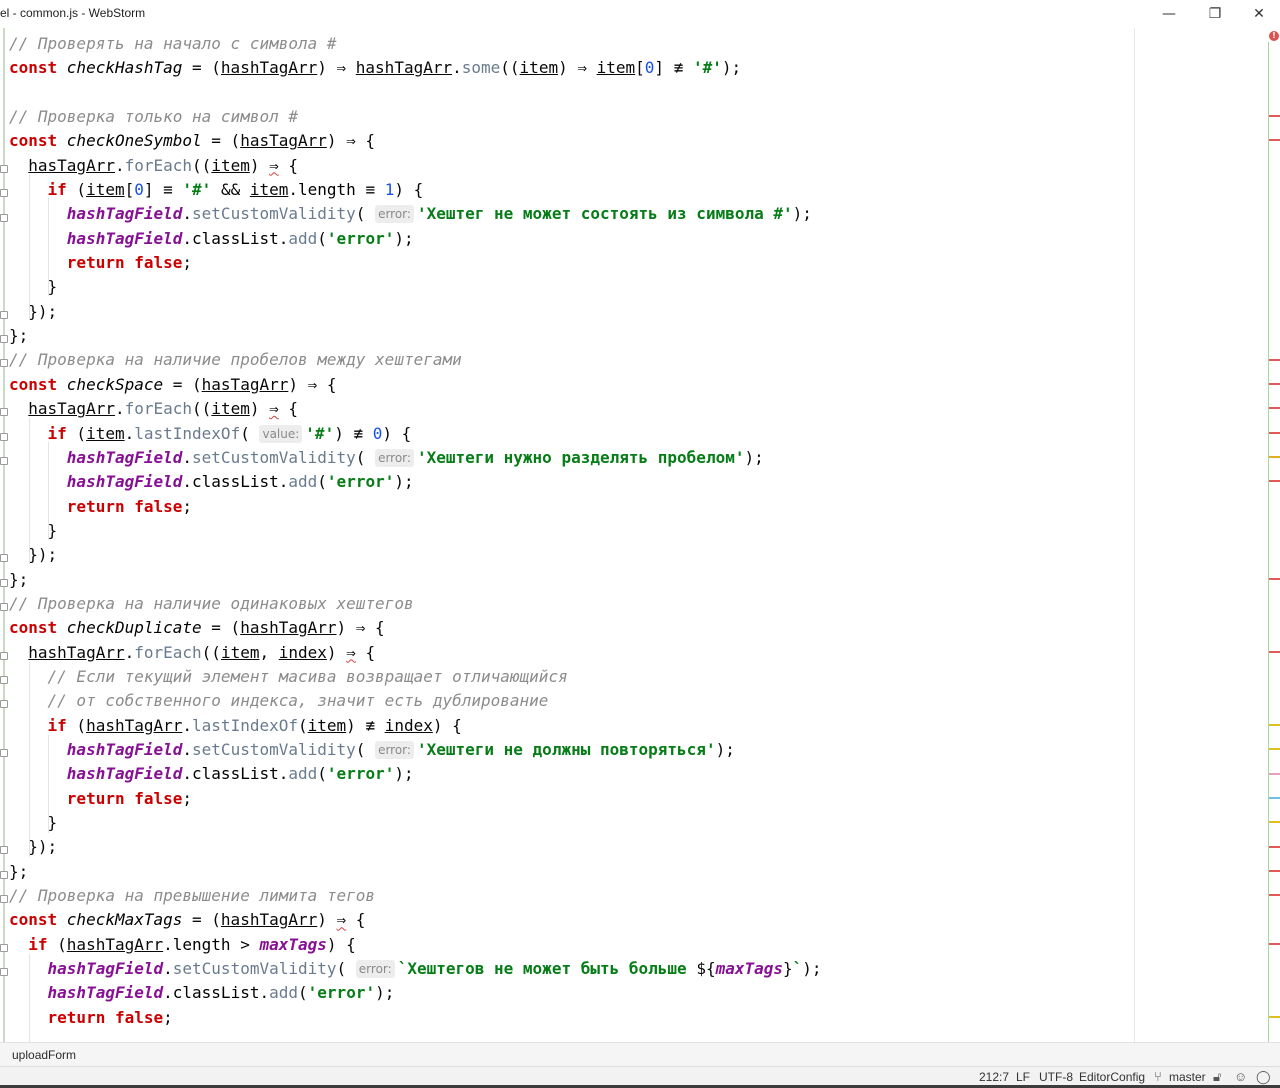 This screenshot has height=1088, width=1280. I want to click on file-encoding: UTF-8, so click(1056, 1077).